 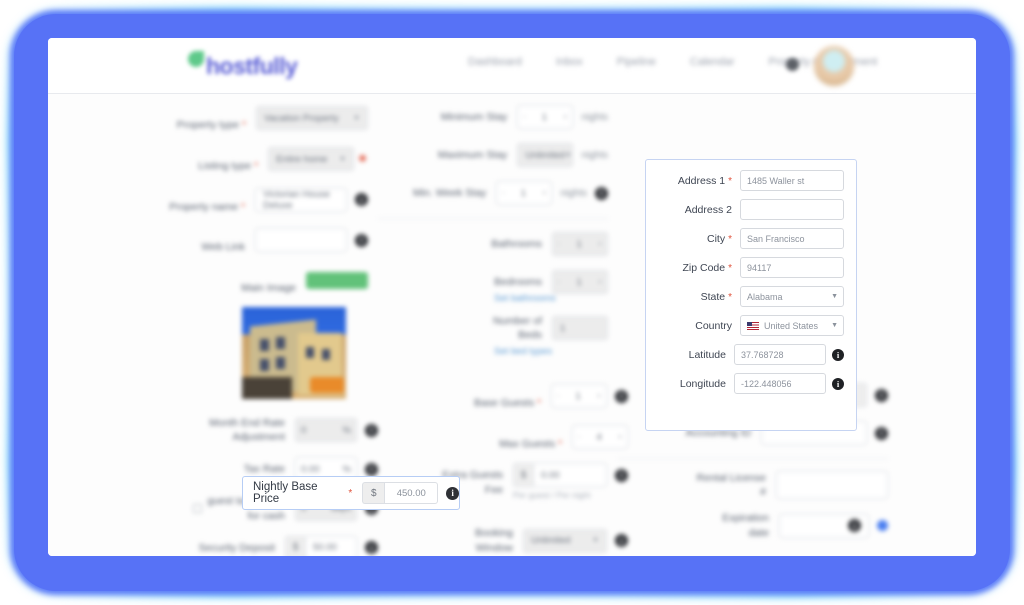 I want to click on user-avatar, so click(x=834, y=66).